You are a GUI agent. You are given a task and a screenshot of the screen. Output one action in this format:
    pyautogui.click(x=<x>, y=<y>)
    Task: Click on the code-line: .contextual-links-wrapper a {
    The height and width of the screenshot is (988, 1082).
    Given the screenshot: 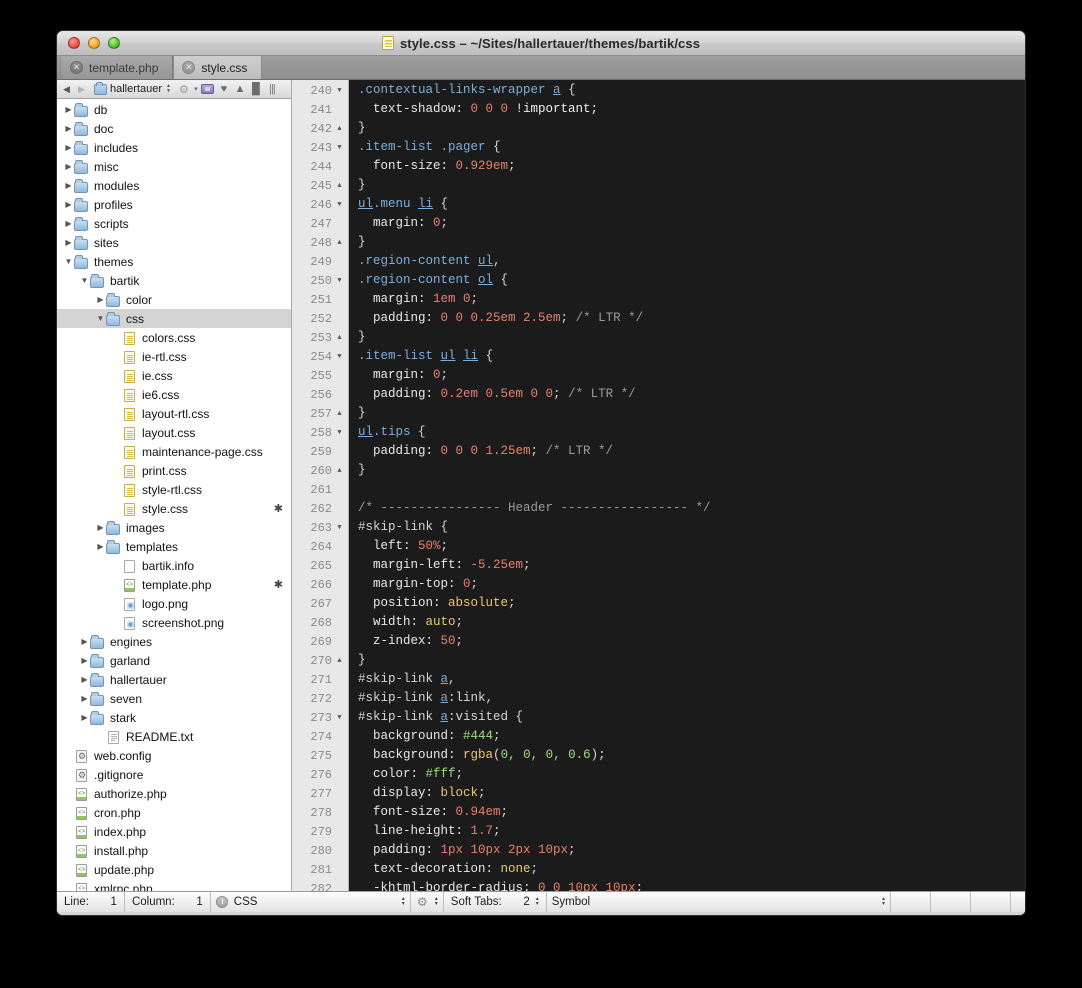 What is the action you would take?
    pyautogui.click(x=687, y=90)
    